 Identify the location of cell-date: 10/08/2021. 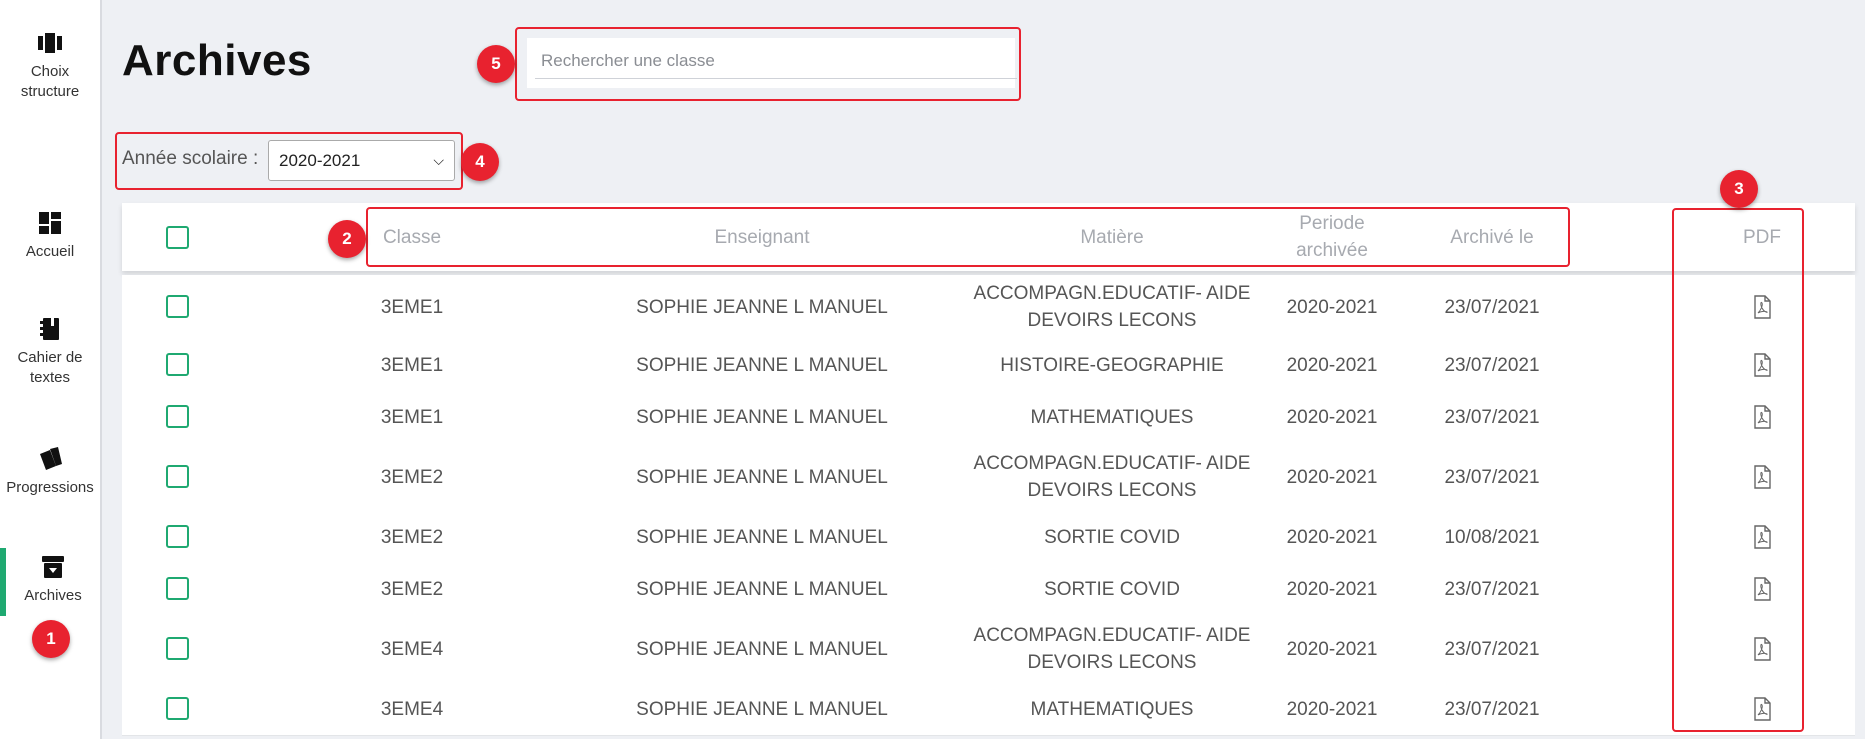
(1492, 537).